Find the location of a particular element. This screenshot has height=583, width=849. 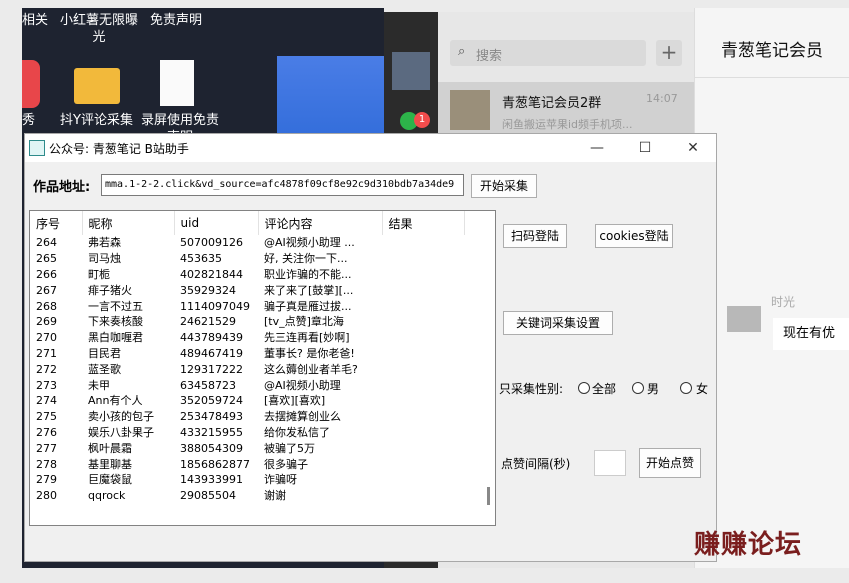

cell-seq: 278 is located at coordinates (46, 464).